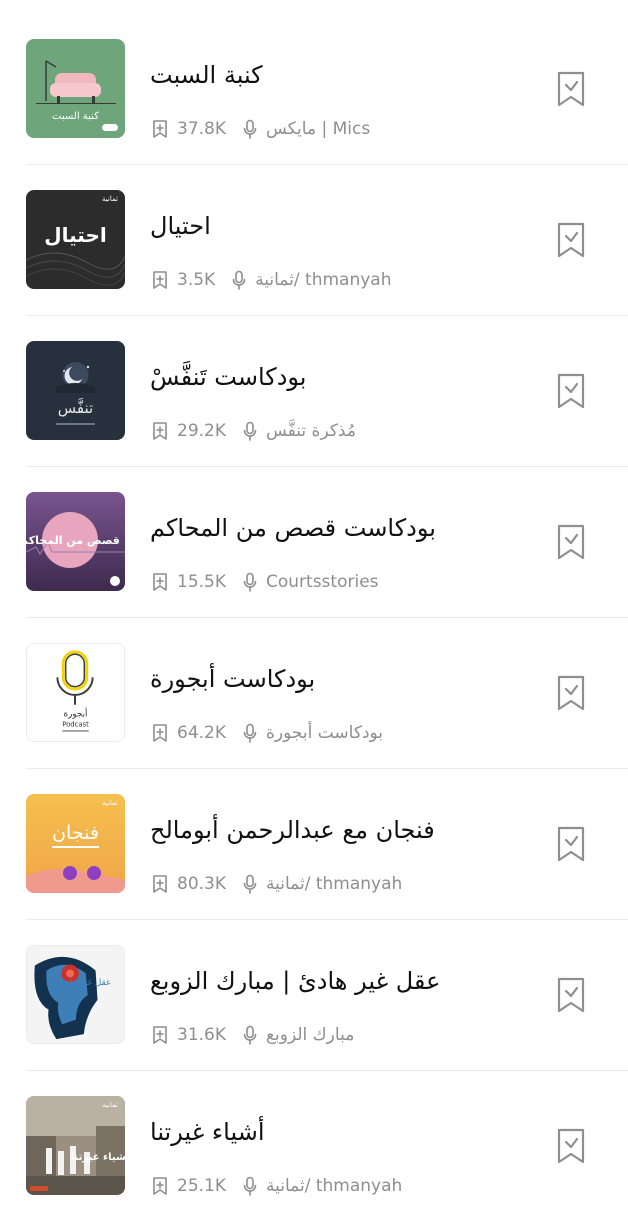 The image size is (628, 1222). What do you see at coordinates (98, 1156) in the screenshot?
I see `cover-text: أشياء غيرتنا` at bounding box center [98, 1156].